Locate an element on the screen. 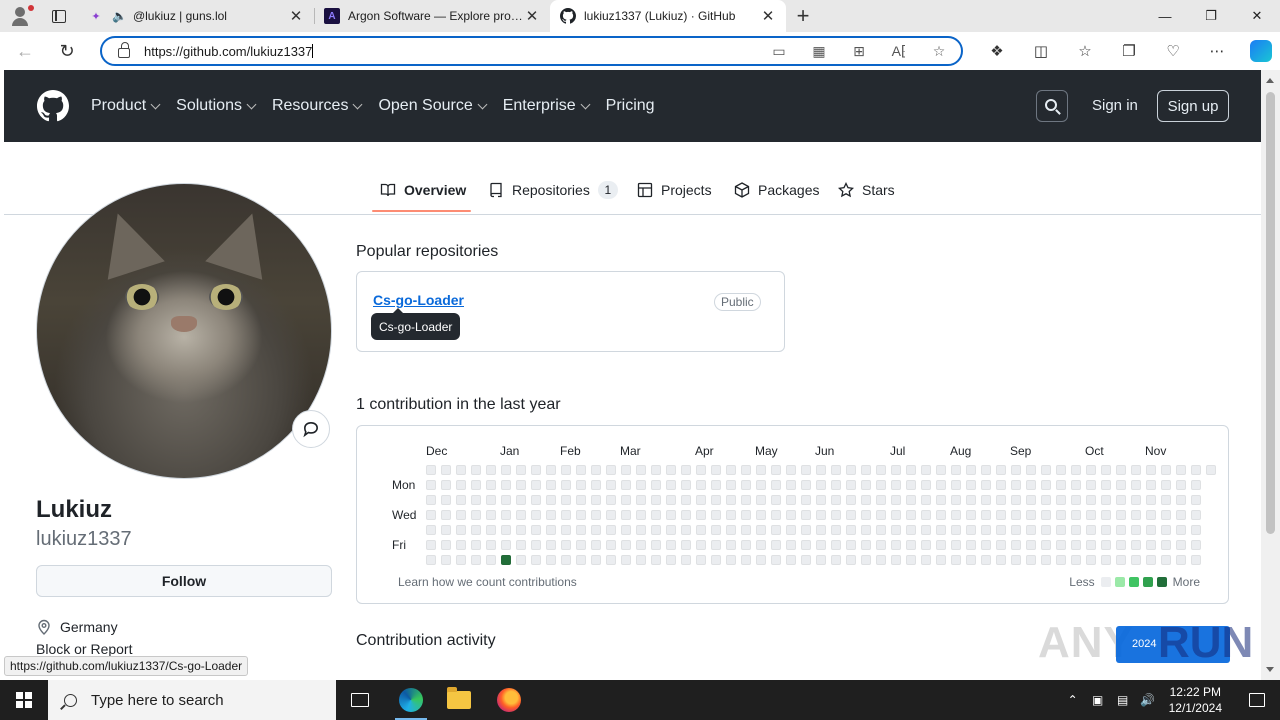  clock: 12:22 PM 12/1/2024 is located at coordinates (1195, 700).